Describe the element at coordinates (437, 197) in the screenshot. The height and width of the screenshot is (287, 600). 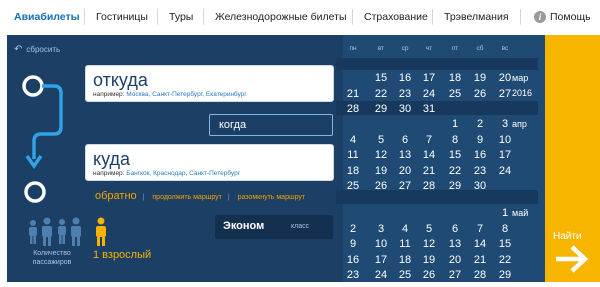
I see `month-separator` at that location.